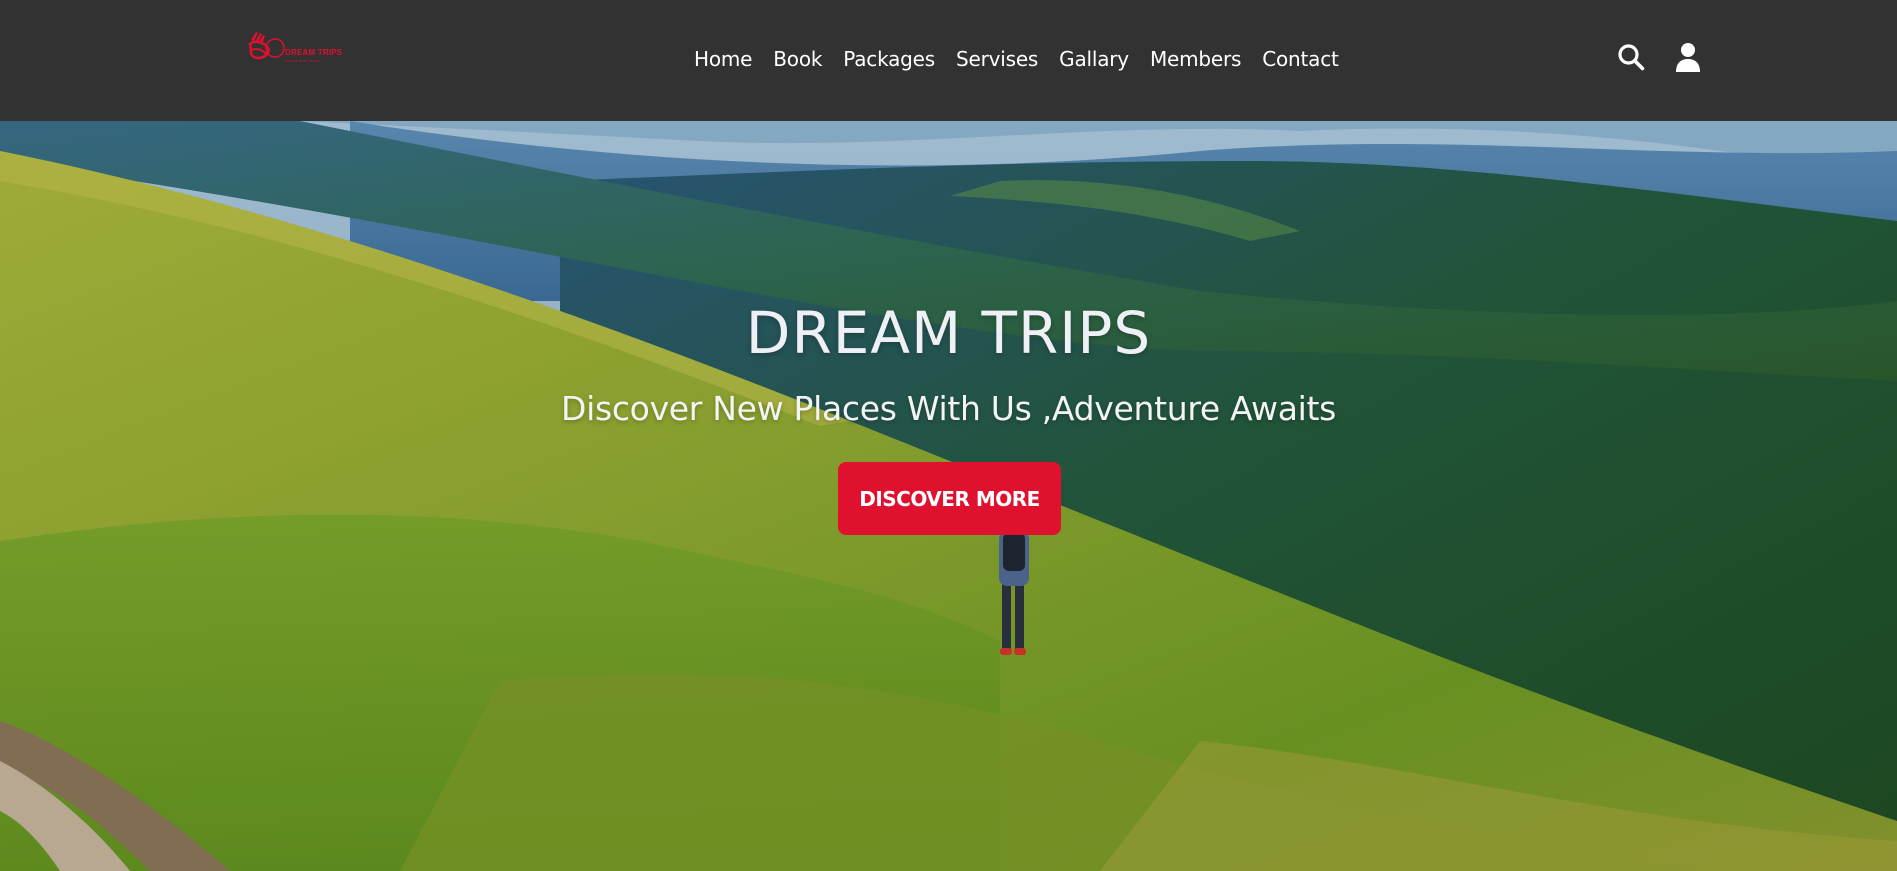  What do you see at coordinates (302, 60) in the screenshot?
I see `brand-tagline: travel and tours` at bounding box center [302, 60].